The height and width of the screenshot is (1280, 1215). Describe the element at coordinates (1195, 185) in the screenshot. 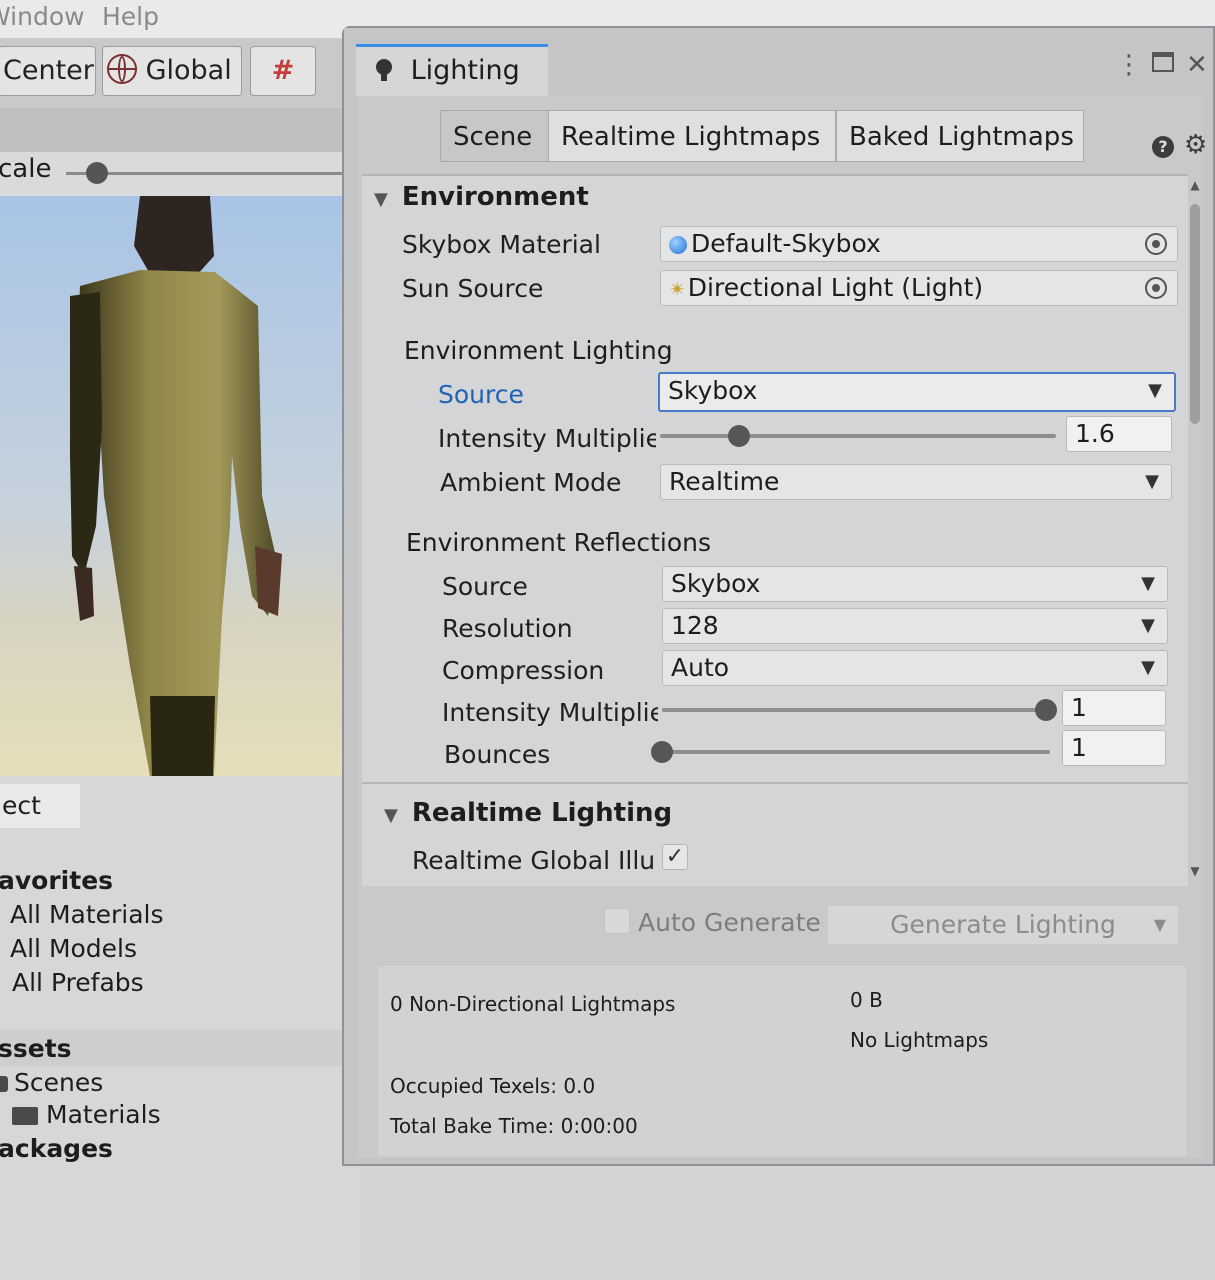

I see `scroll-up-icon: ▲` at that location.